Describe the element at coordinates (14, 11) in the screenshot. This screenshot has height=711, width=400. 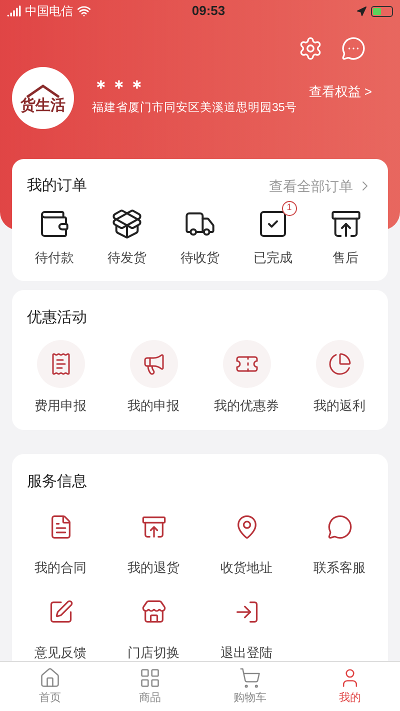
I see `signal-icon` at that location.